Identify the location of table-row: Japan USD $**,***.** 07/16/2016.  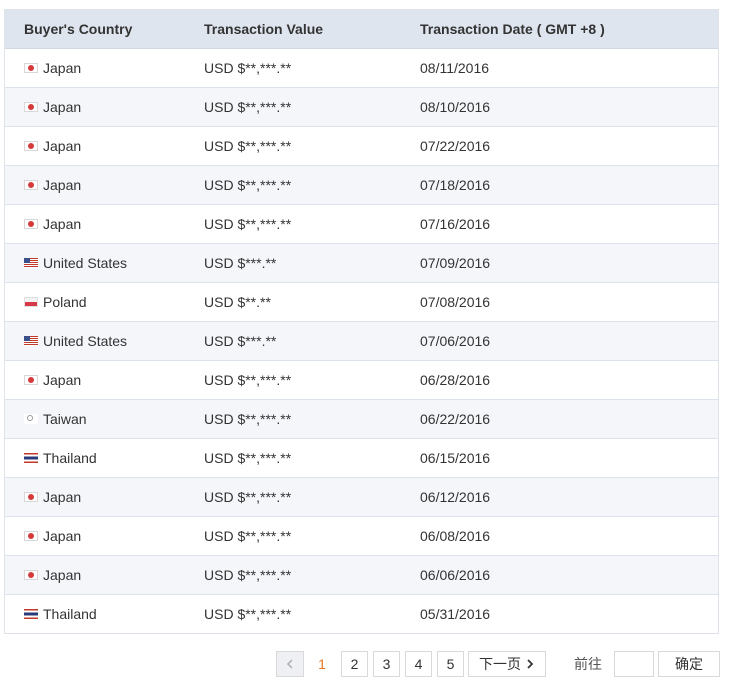
(361, 224).